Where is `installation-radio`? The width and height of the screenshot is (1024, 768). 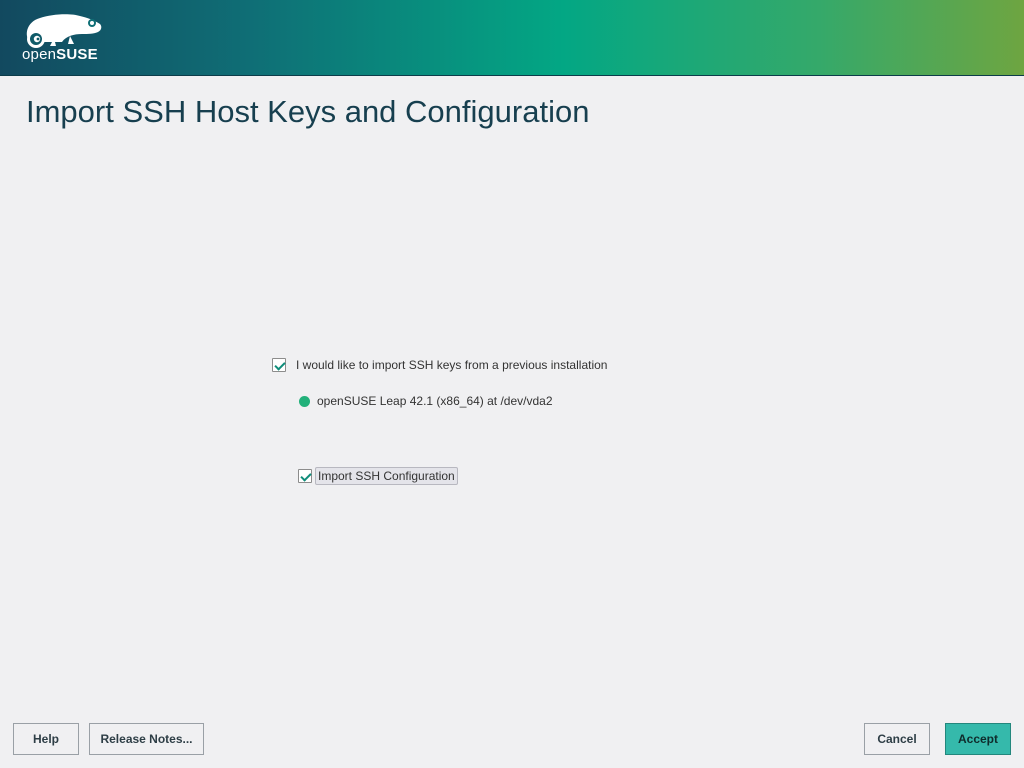 installation-radio is located at coordinates (304, 401).